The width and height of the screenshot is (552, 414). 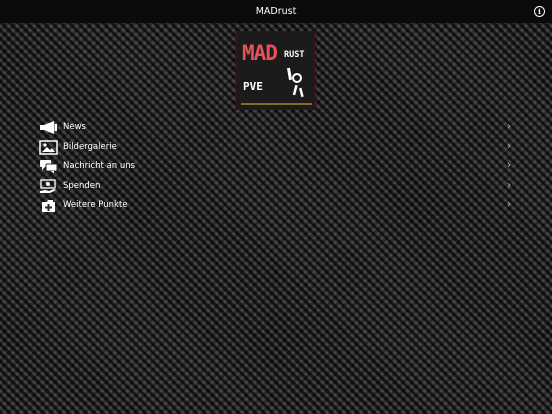 What do you see at coordinates (99, 166) in the screenshot?
I see `menu-item-label: Nachricht an uns` at bounding box center [99, 166].